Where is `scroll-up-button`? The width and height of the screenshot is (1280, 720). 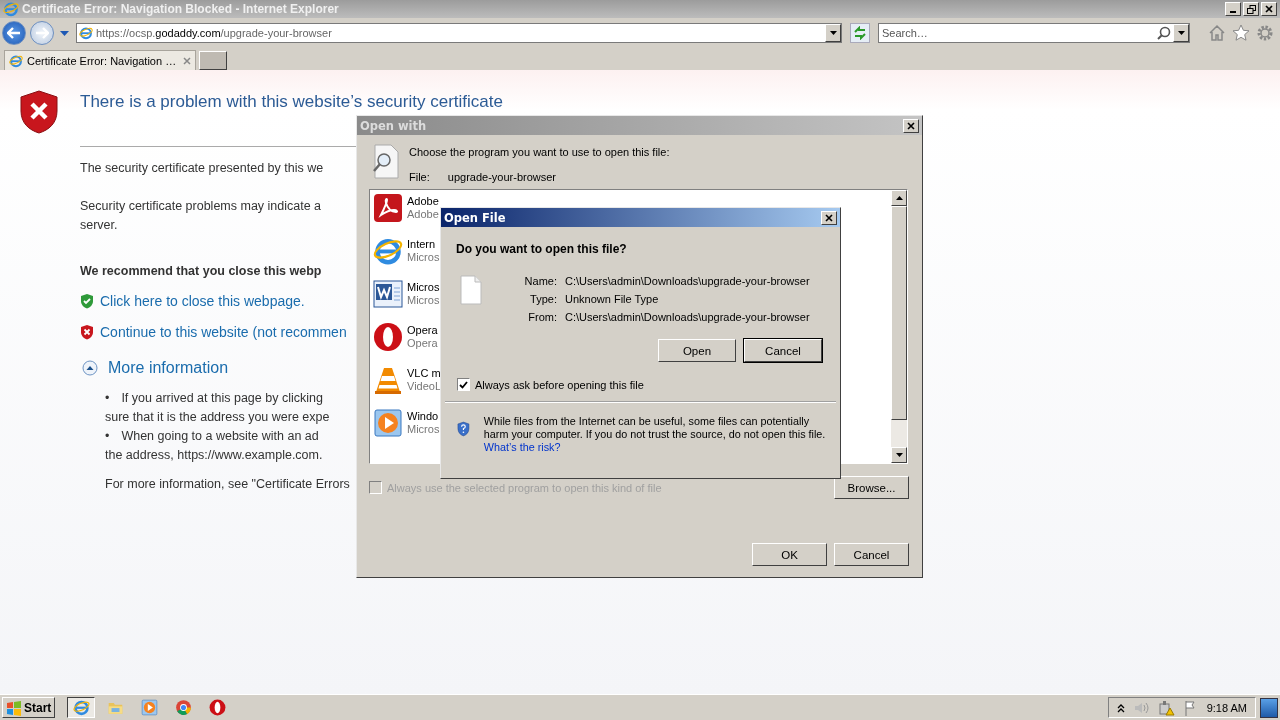 scroll-up-button is located at coordinates (899, 198).